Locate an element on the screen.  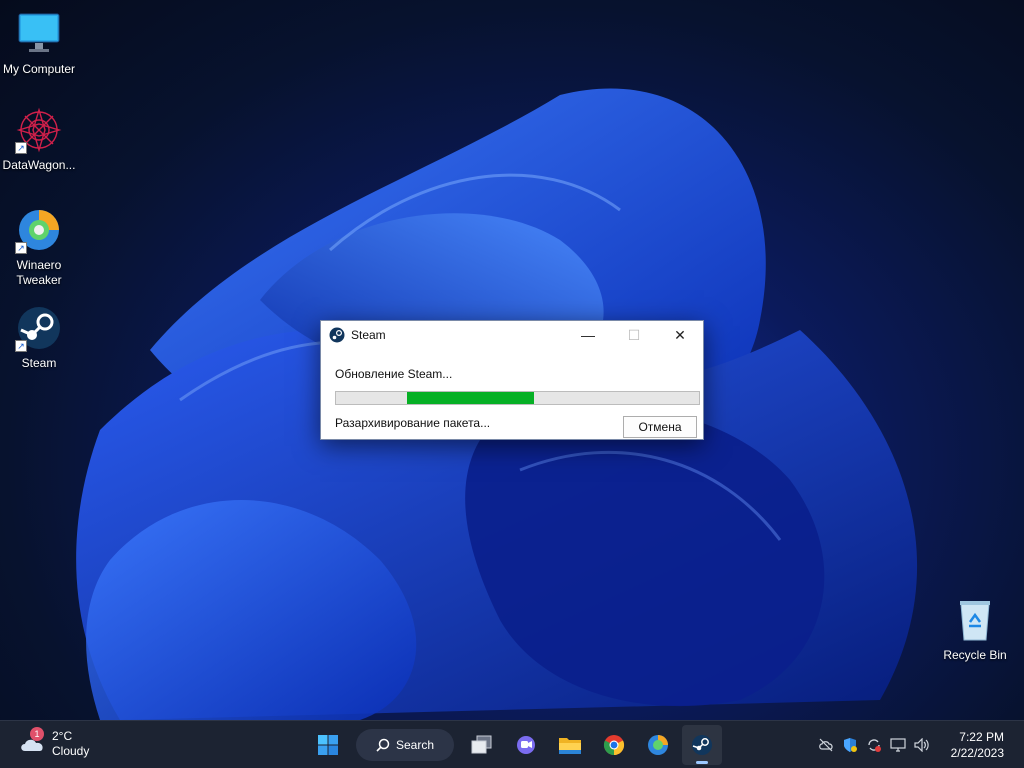
monitor-icon is located at coordinates (39, 34).